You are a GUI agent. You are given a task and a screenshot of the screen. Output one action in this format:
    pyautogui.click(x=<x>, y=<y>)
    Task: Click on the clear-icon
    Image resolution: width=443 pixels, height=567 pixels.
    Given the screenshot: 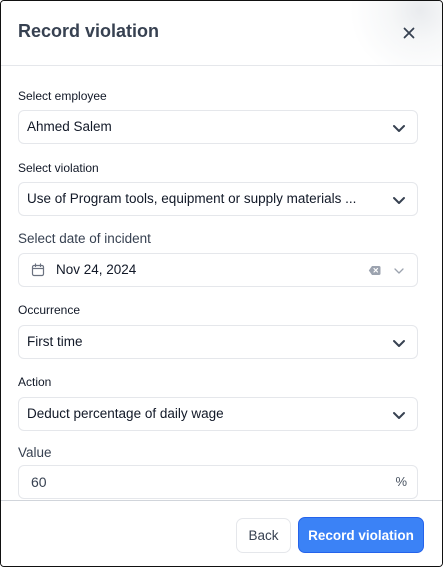 What is the action you would take?
    pyautogui.click(x=374, y=270)
    